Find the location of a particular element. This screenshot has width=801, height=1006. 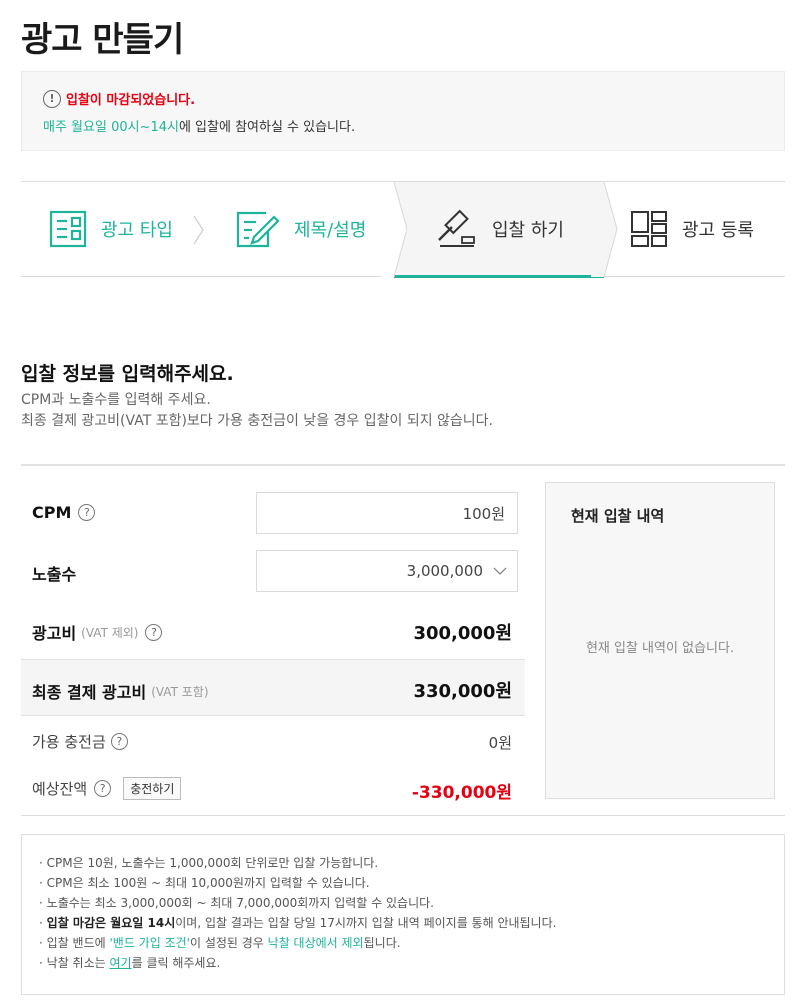

current-bid-empty: 현재 입찰 내역이 없습니다. is located at coordinates (660, 648).